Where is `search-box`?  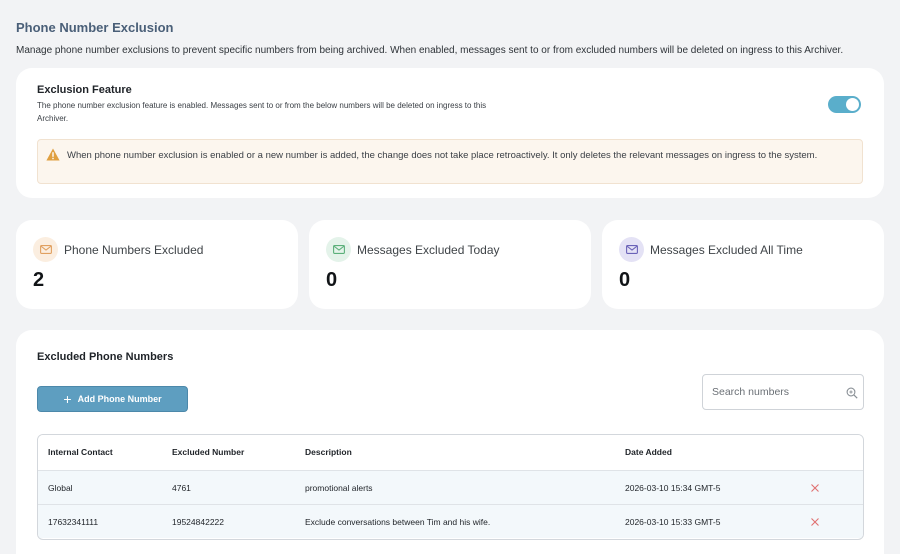
search-box is located at coordinates (783, 392).